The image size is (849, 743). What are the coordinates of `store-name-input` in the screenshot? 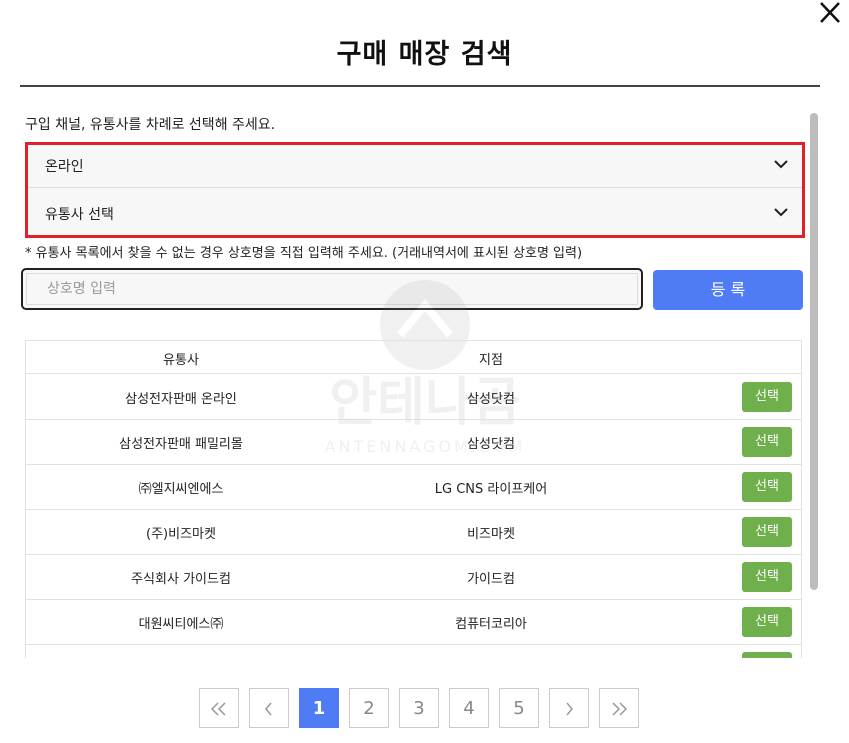 It's located at (332, 289).